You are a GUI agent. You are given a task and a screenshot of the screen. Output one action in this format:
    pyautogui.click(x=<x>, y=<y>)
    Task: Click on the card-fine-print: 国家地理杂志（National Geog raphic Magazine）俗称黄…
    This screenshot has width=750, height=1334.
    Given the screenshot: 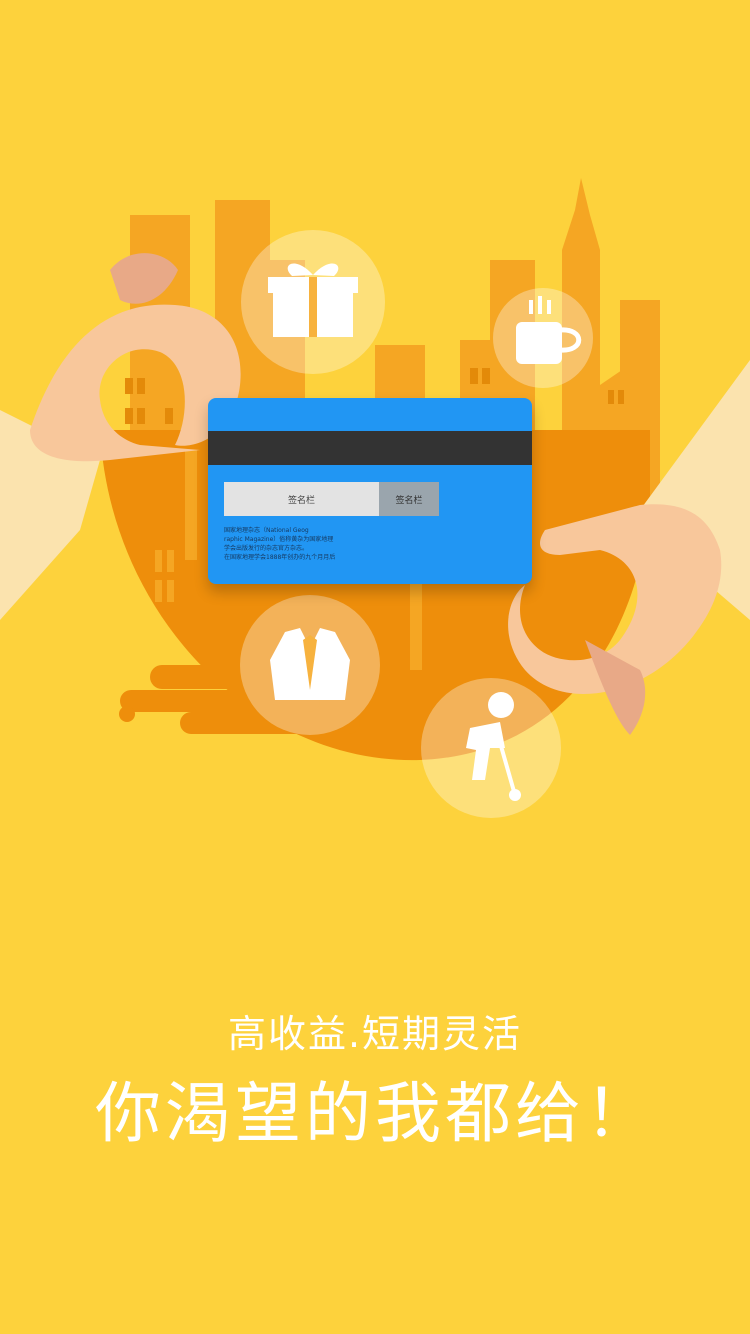 What is the action you would take?
    pyautogui.click(x=280, y=544)
    